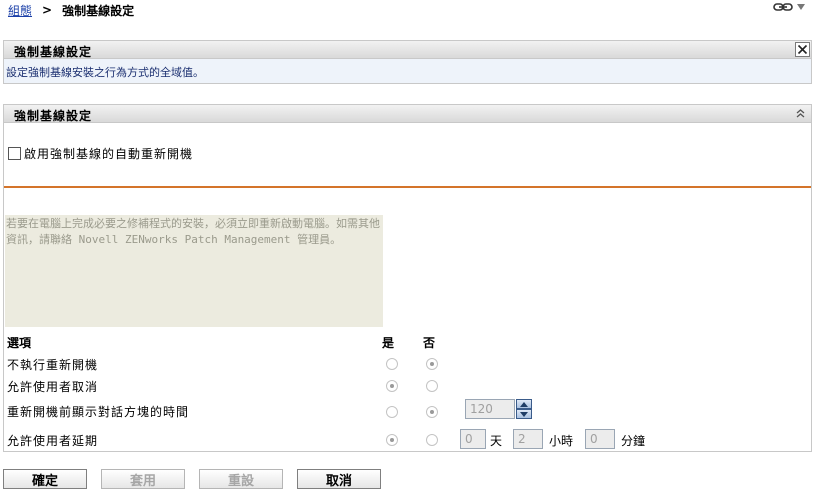 The width and height of the screenshot is (817, 492). I want to click on dialog-time-spinner, so click(524, 409).